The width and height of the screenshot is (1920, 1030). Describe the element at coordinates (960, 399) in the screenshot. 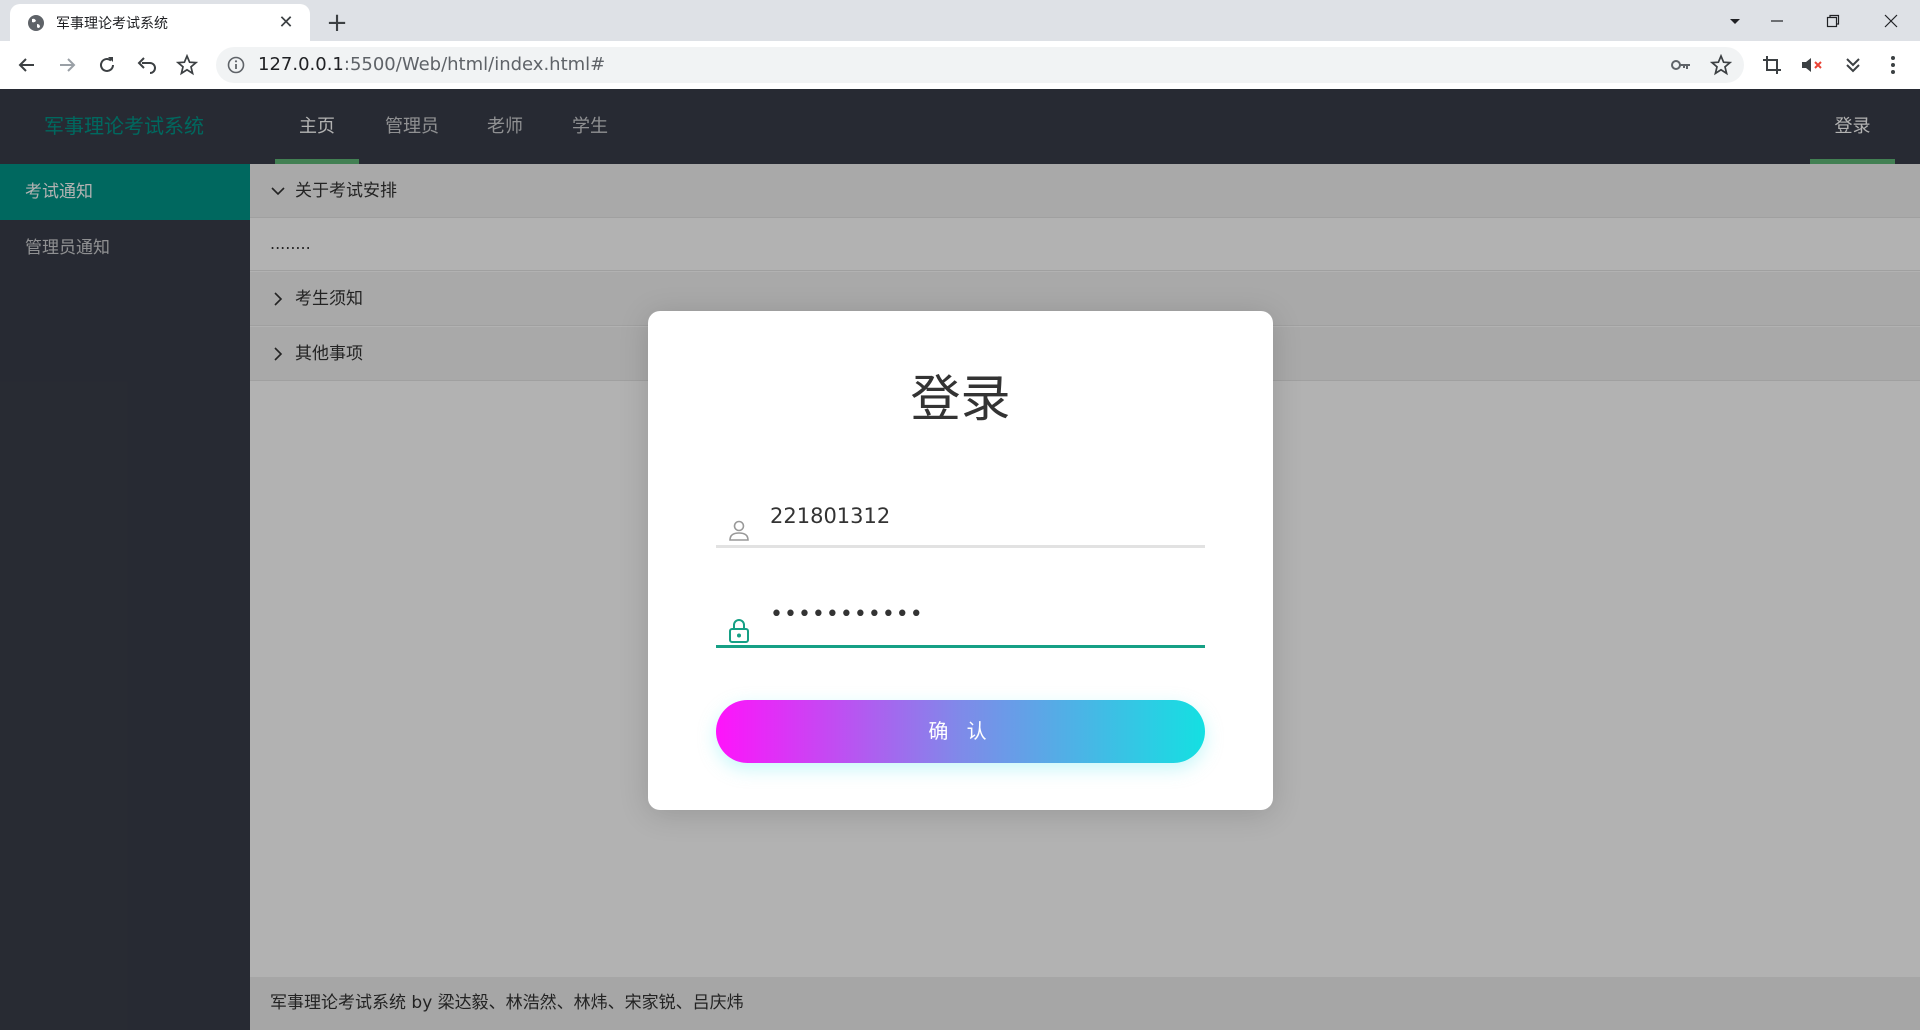

I see `modal-title: 登录` at that location.